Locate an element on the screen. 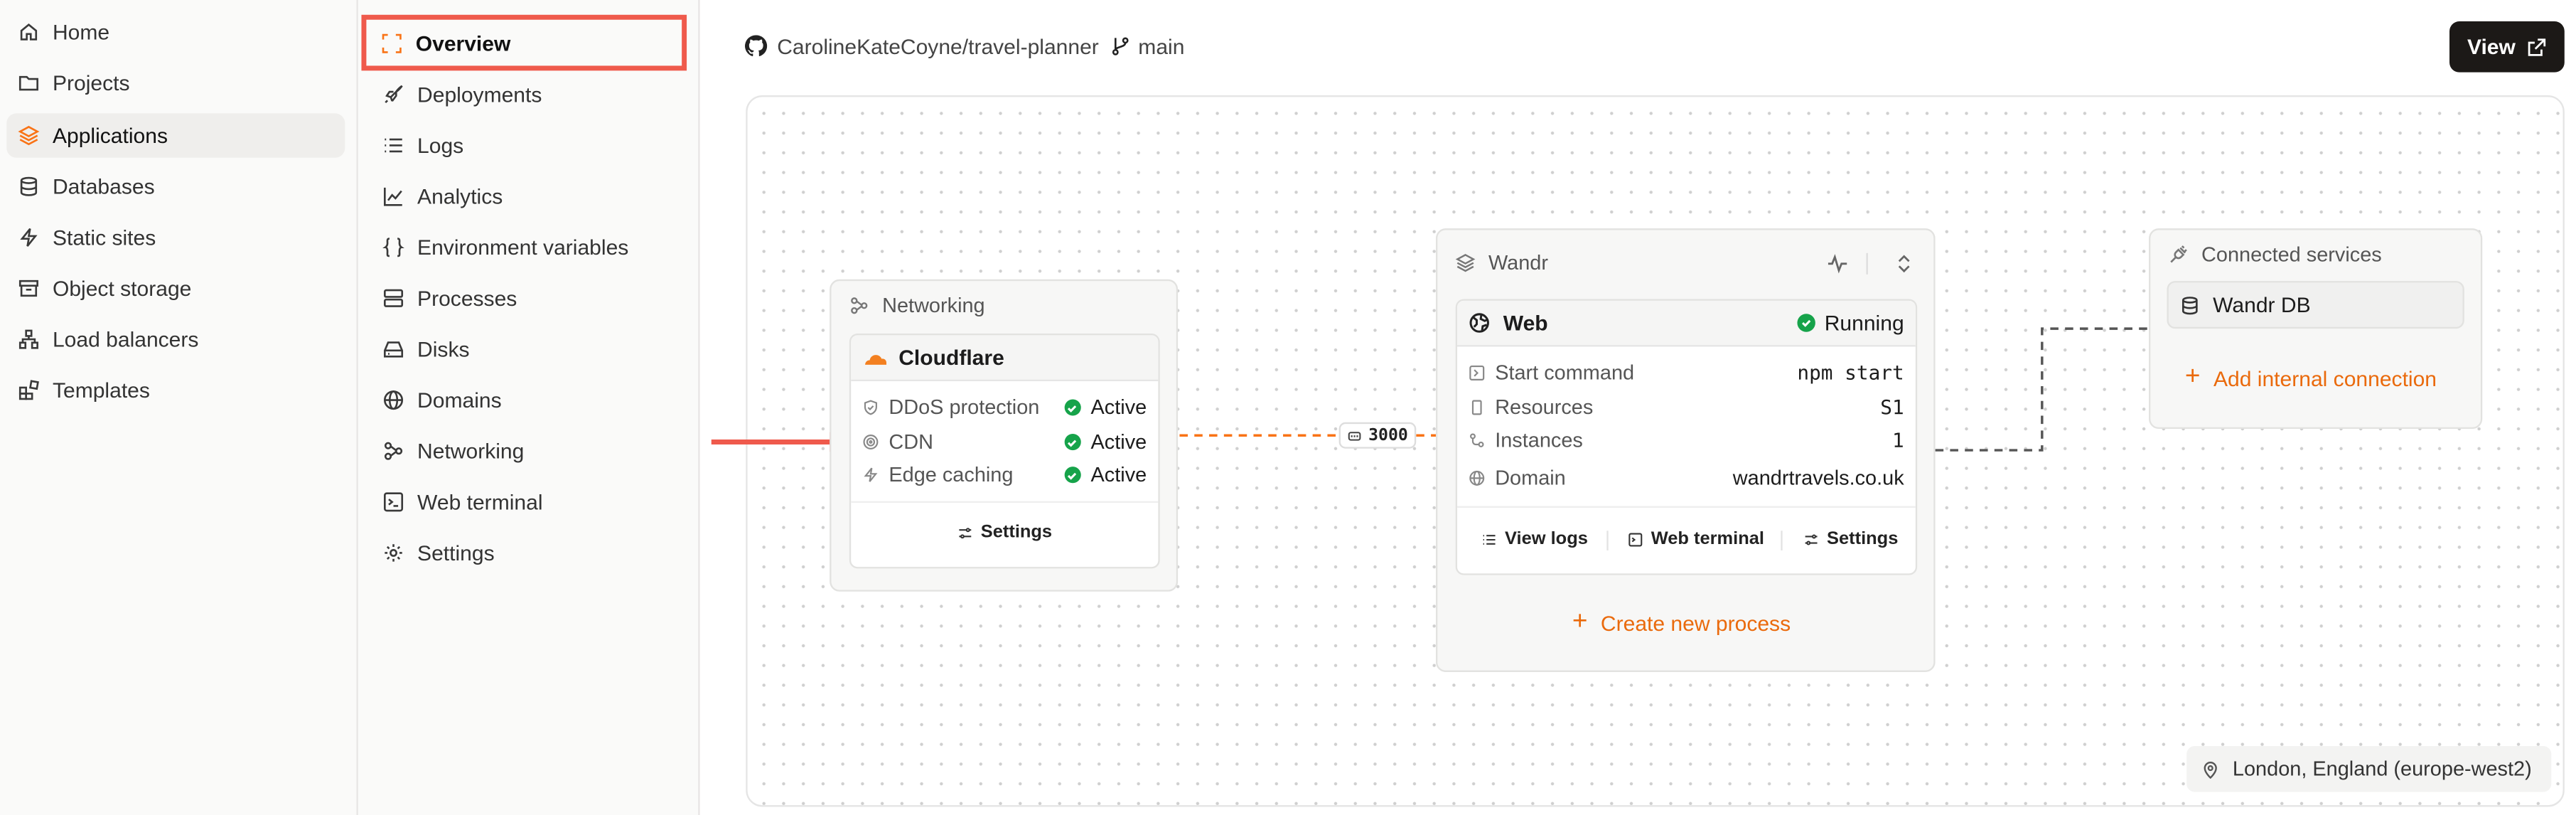 Image resolution: width=2576 pixels, height=815 pixels. subnav-item-label: Deployments is located at coordinates (479, 94).